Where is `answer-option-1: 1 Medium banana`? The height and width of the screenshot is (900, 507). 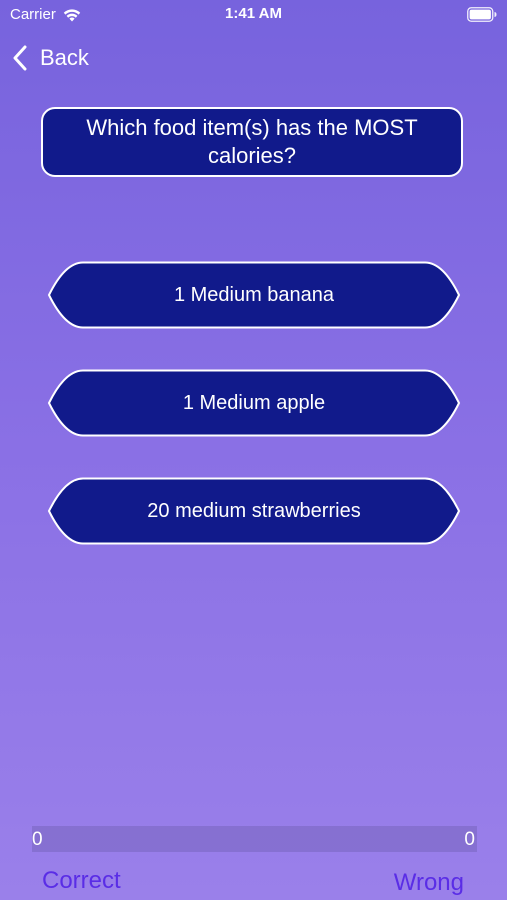 answer-option-1: 1 Medium banana is located at coordinates (254, 295).